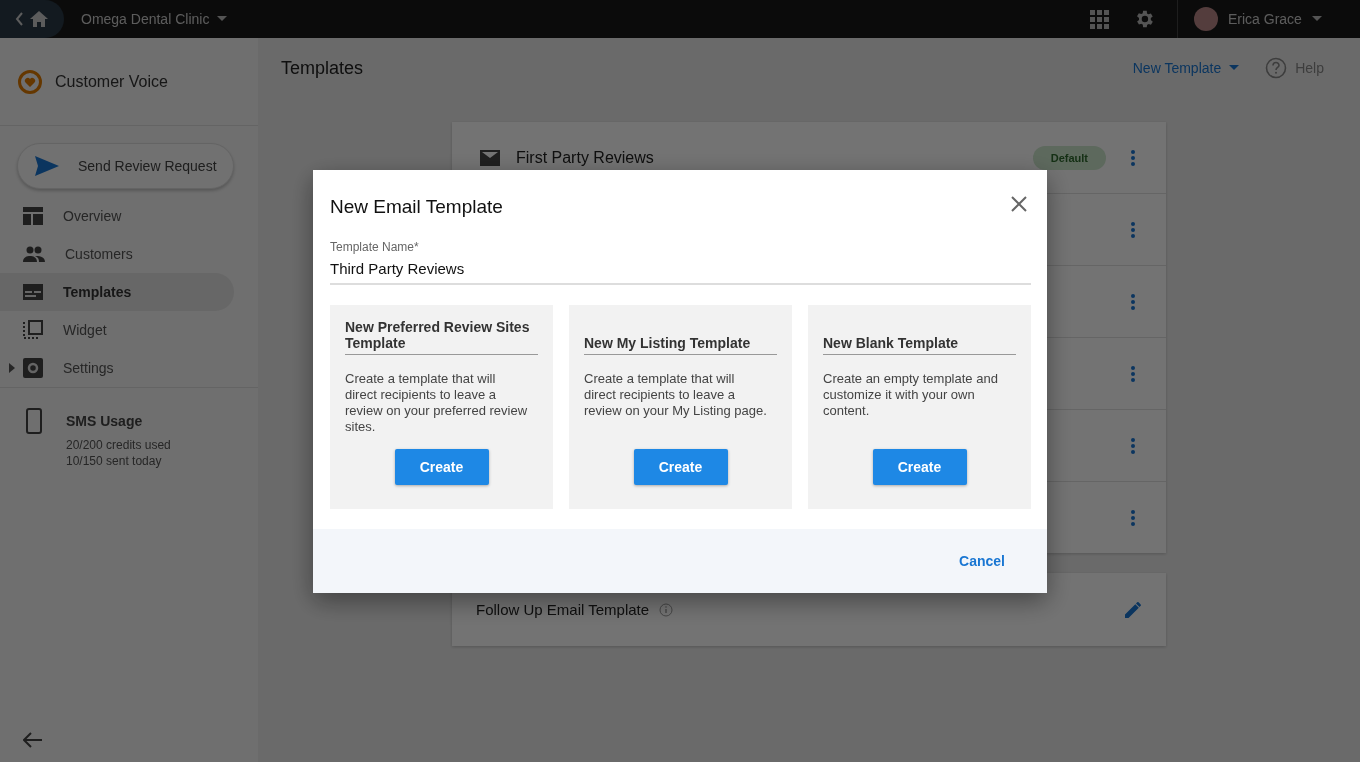 The width and height of the screenshot is (1360, 762). What do you see at coordinates (490, 157) in the screenshot?
I see `mail-icon` at bounding box center [490, 157].